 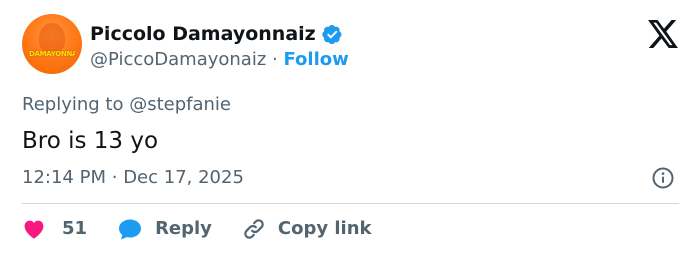 What do you see at coordinates (663, 34) in the screenshot?
I see `x-logo-icon` at bounding box center [663, 34].